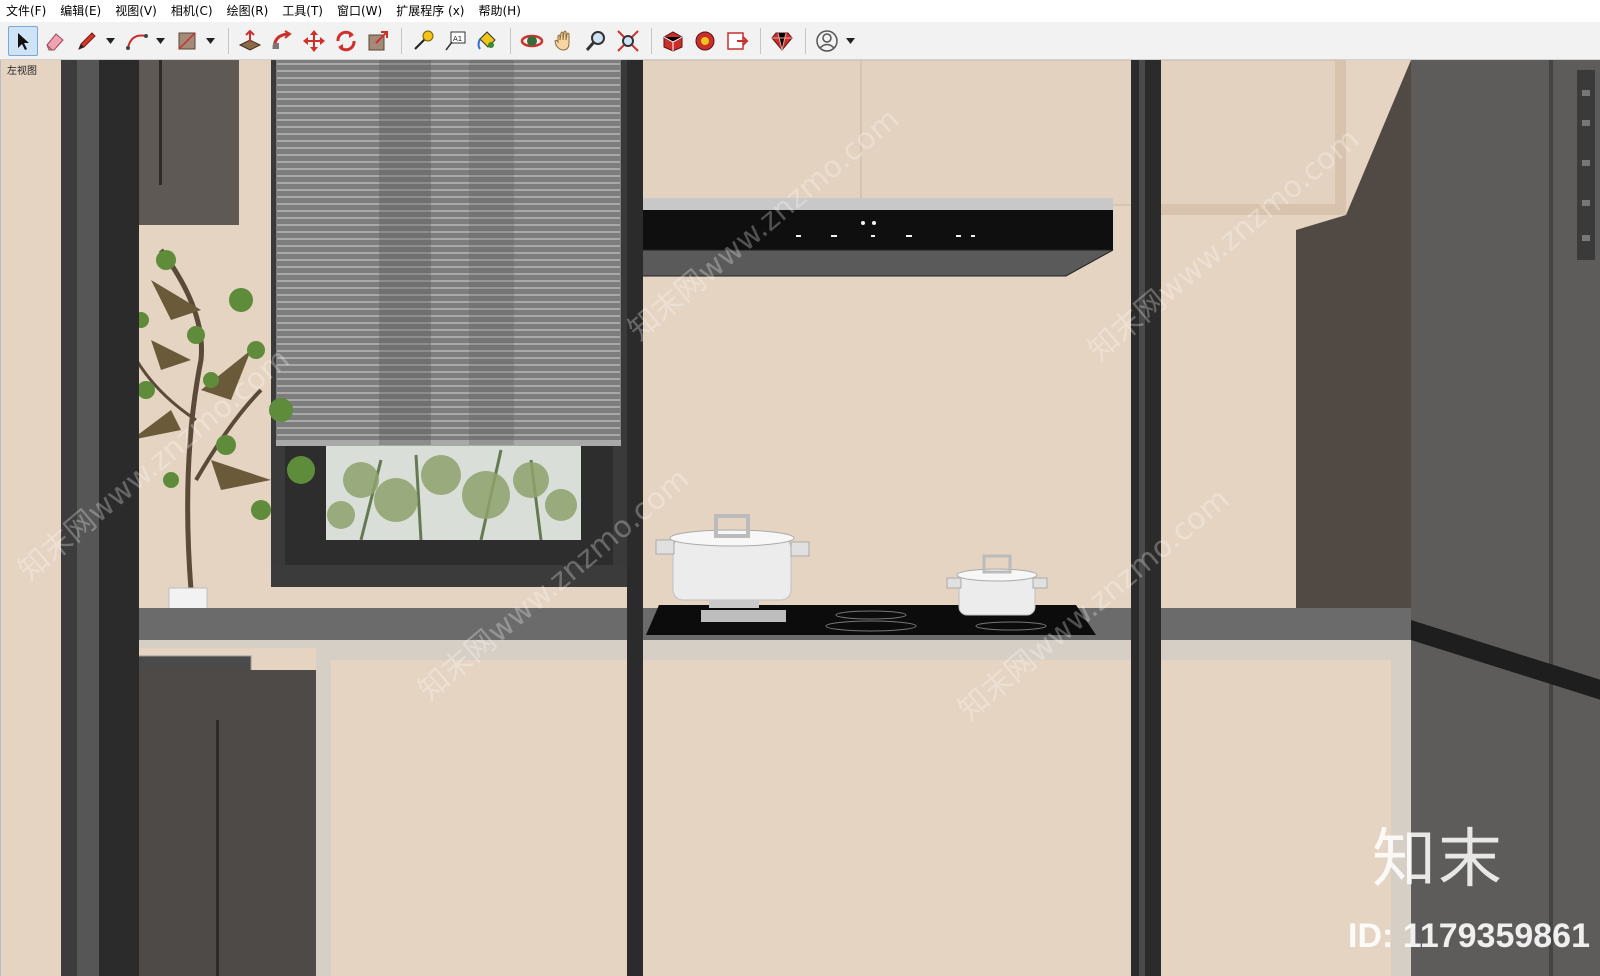 Image resolution: width=1600 pixels, height=976 pixels. I want to click on arc-tool-dropdown, so click(160, 41).